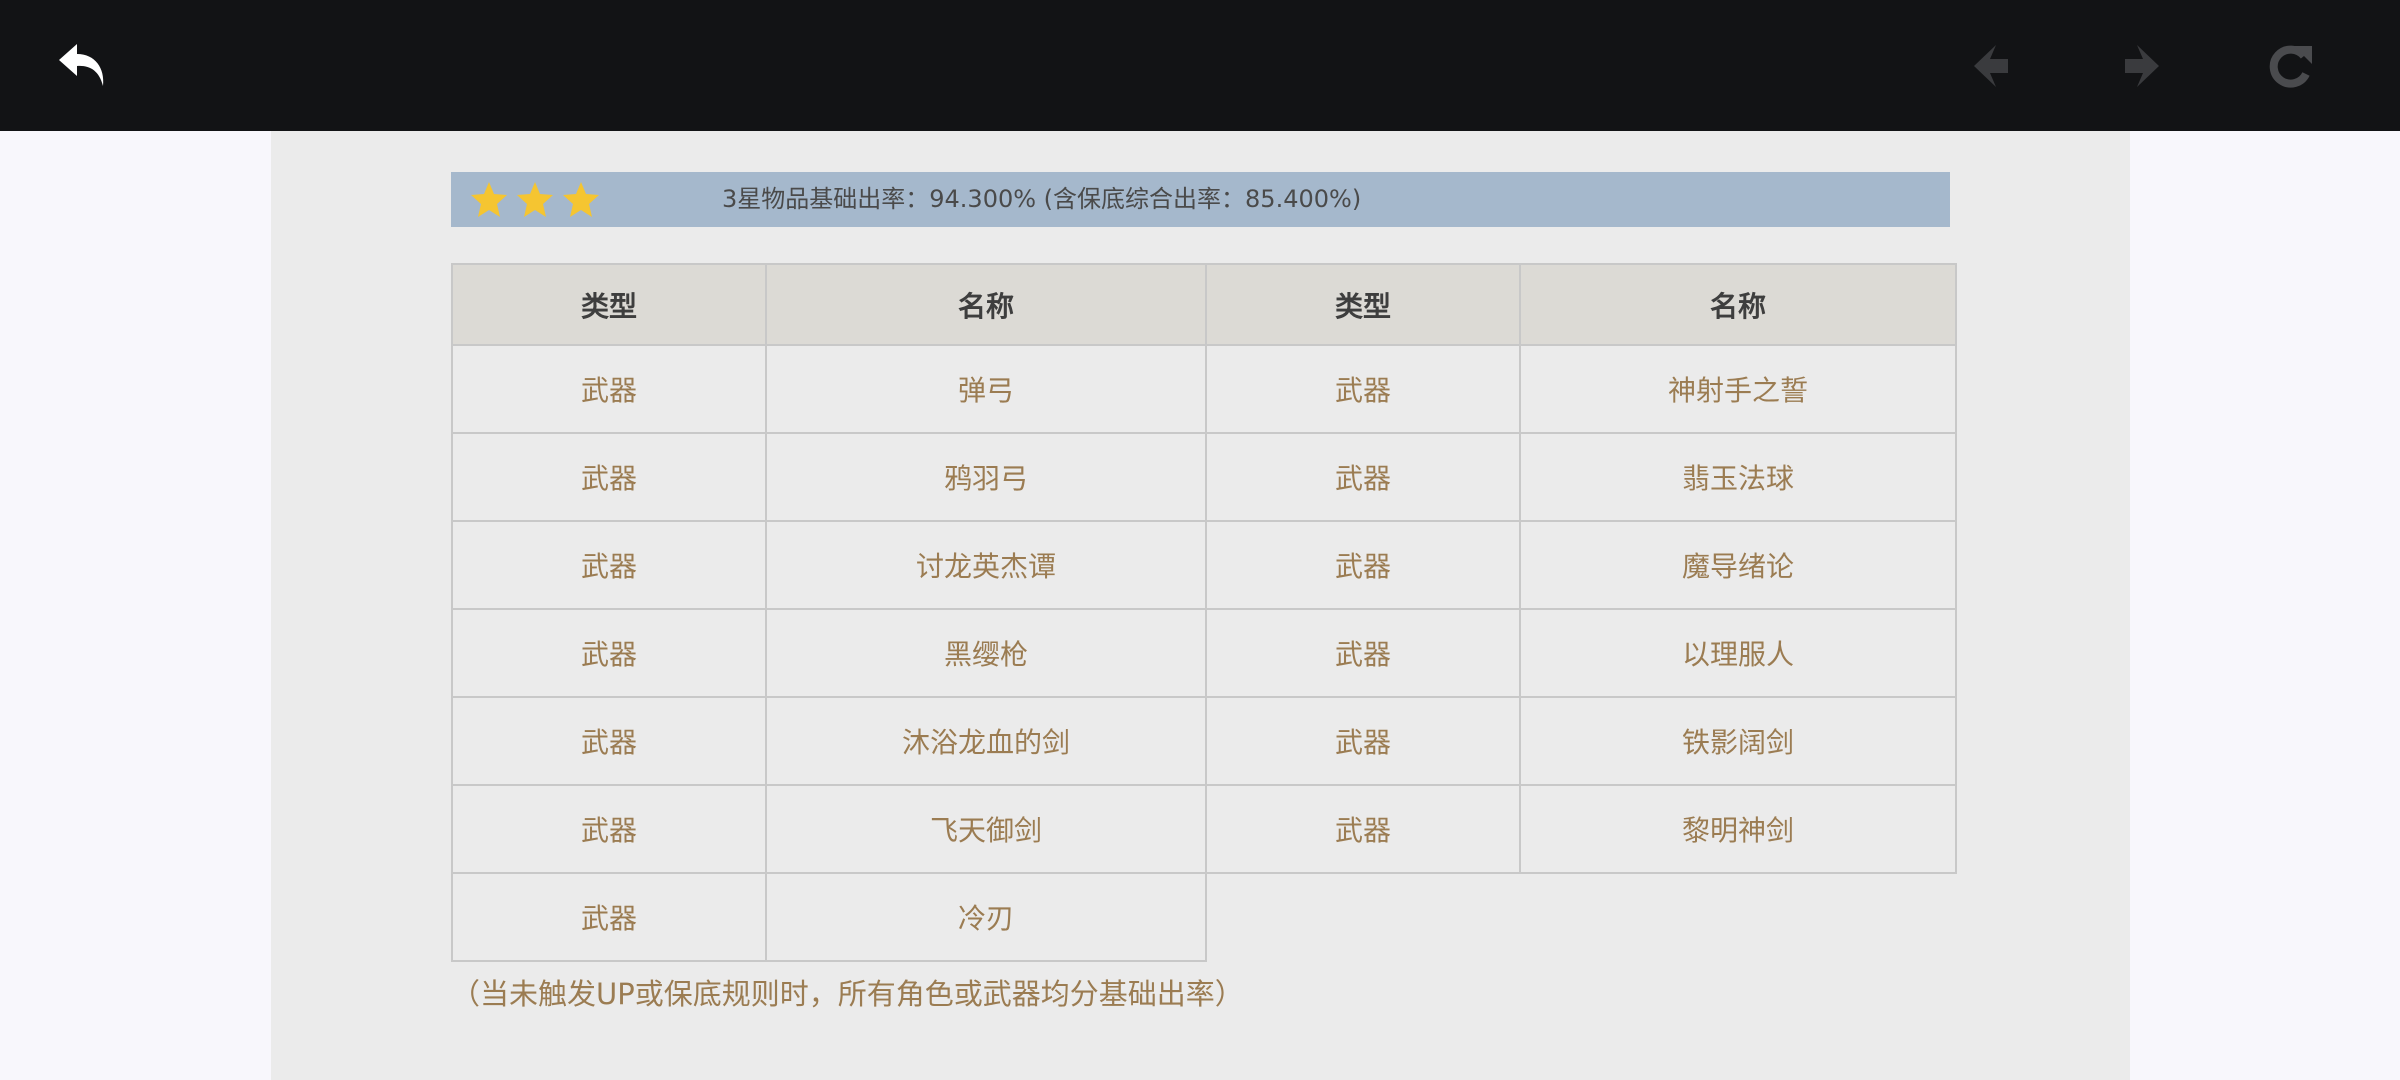 Image resolution: width=2400 pixels, height=1080 pixels. I want to click on next-icon, so click(2142, 66).